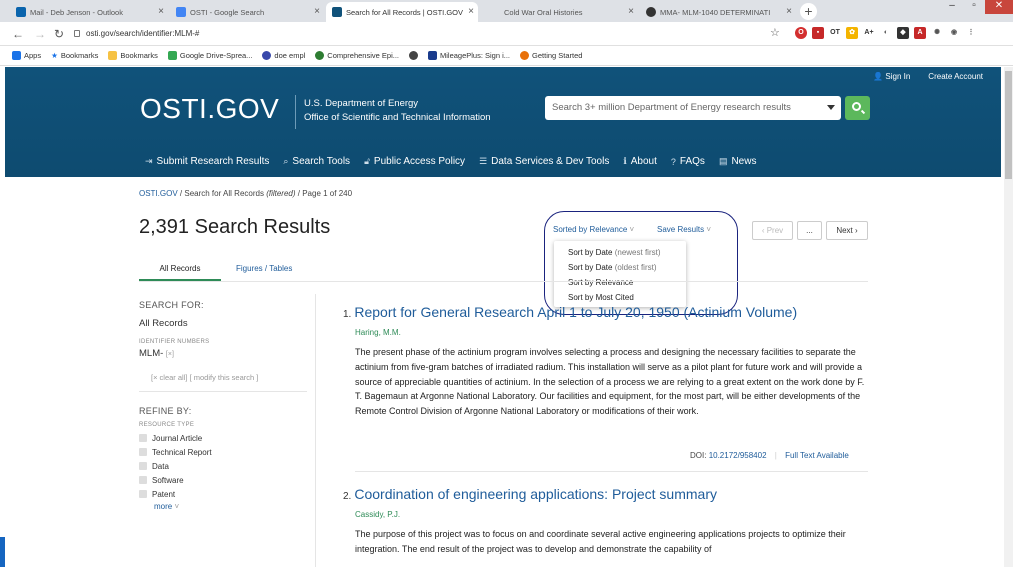  What do you see at coordinates (640, 161) in the screenshot?
I see `nav-about: ℹ About` at bounding box center [640, 161].